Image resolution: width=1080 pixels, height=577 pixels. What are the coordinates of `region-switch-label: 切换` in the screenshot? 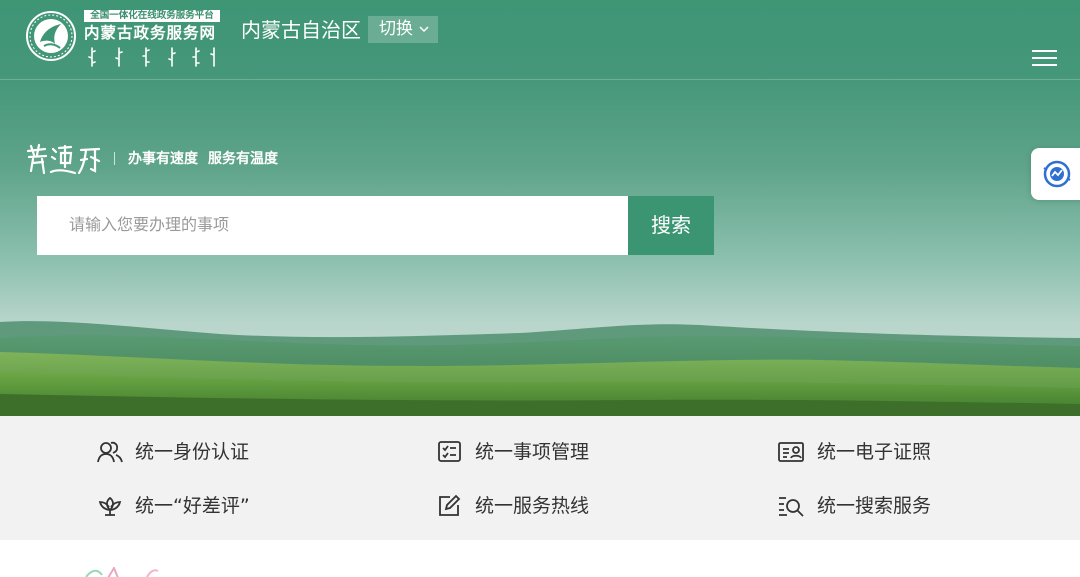 It's located at (396, 29).